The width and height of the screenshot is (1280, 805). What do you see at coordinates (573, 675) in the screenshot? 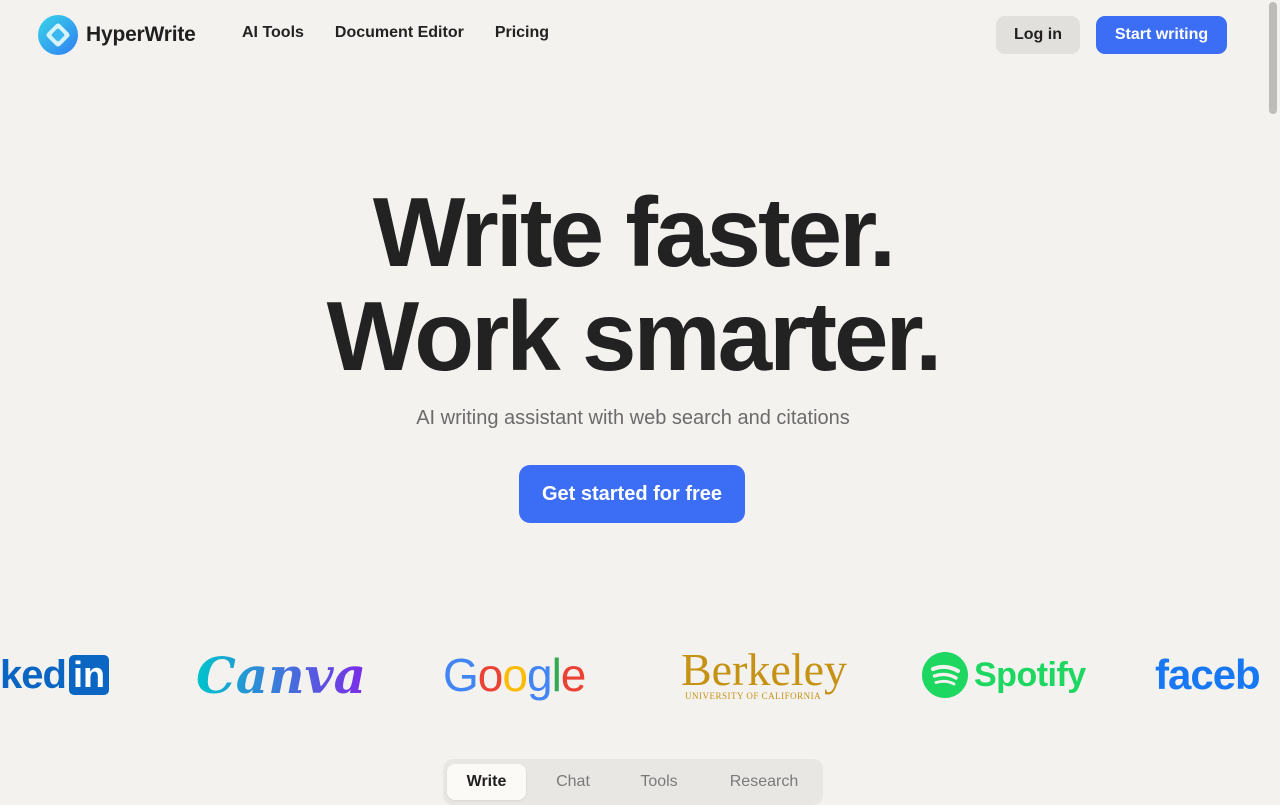
I see `google-letter: e` at bounding box center [573, 675].